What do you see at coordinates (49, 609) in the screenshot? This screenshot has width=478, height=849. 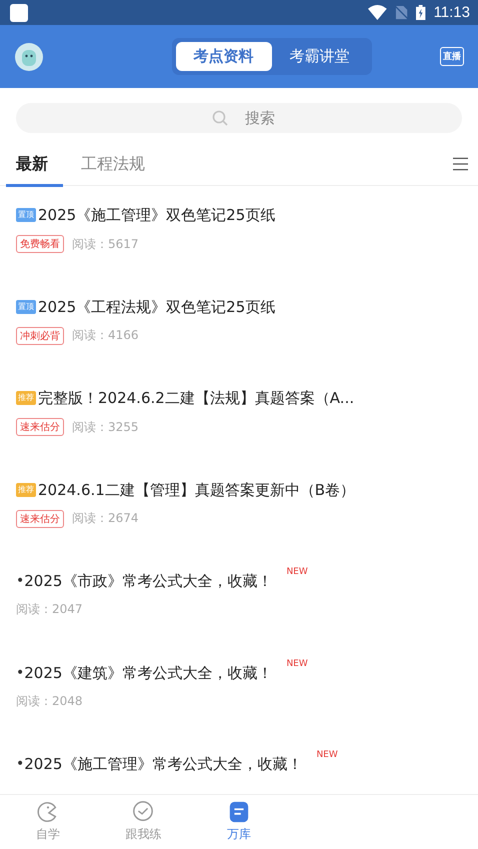 I see `read-count: 阅读：2047` at bounding box center [49, 609].